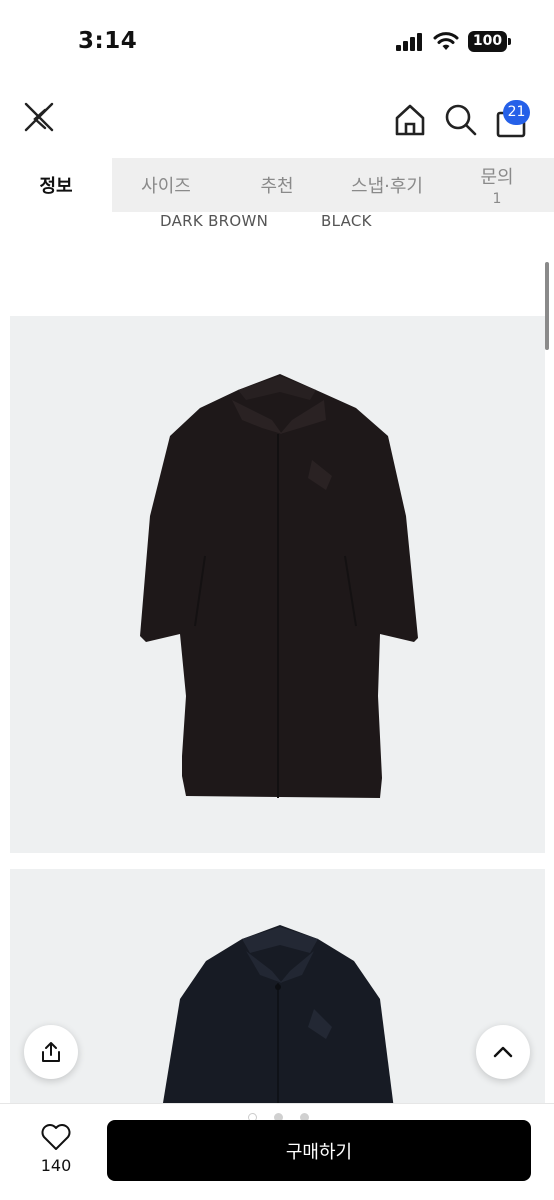 This screenshot has width=554, height=1200. I want to click on top-navigation-bar, so click(277, 121).